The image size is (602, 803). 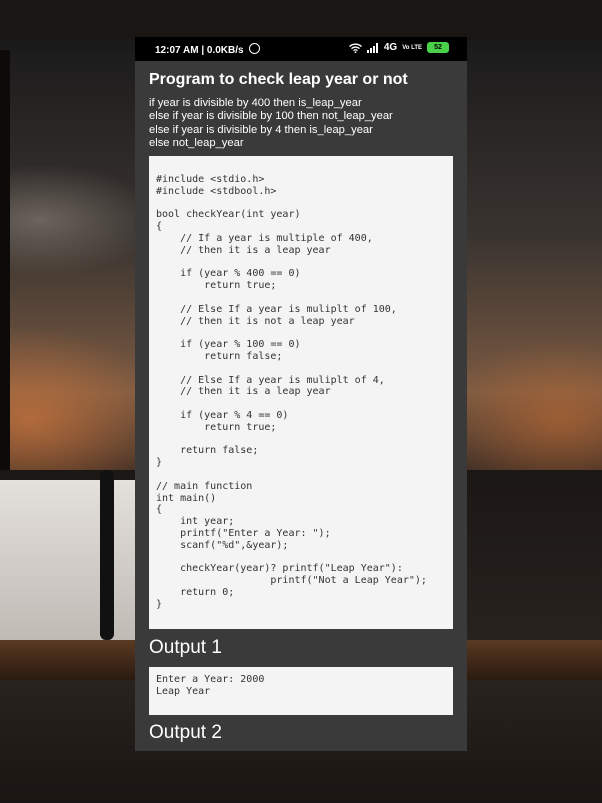 What do you see at coordinates (185, 647) in the screenshot?
I see `output-1-heading: Output 1` at bounding box center [185, 647].